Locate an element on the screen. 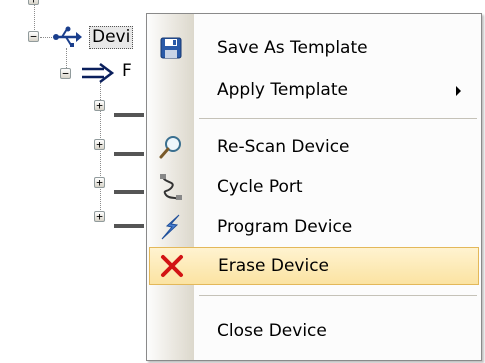 Image resolution: width=485 pixels, height=363 pixels. menu-item-label: Erase Device is located at coordinates (274, 266).